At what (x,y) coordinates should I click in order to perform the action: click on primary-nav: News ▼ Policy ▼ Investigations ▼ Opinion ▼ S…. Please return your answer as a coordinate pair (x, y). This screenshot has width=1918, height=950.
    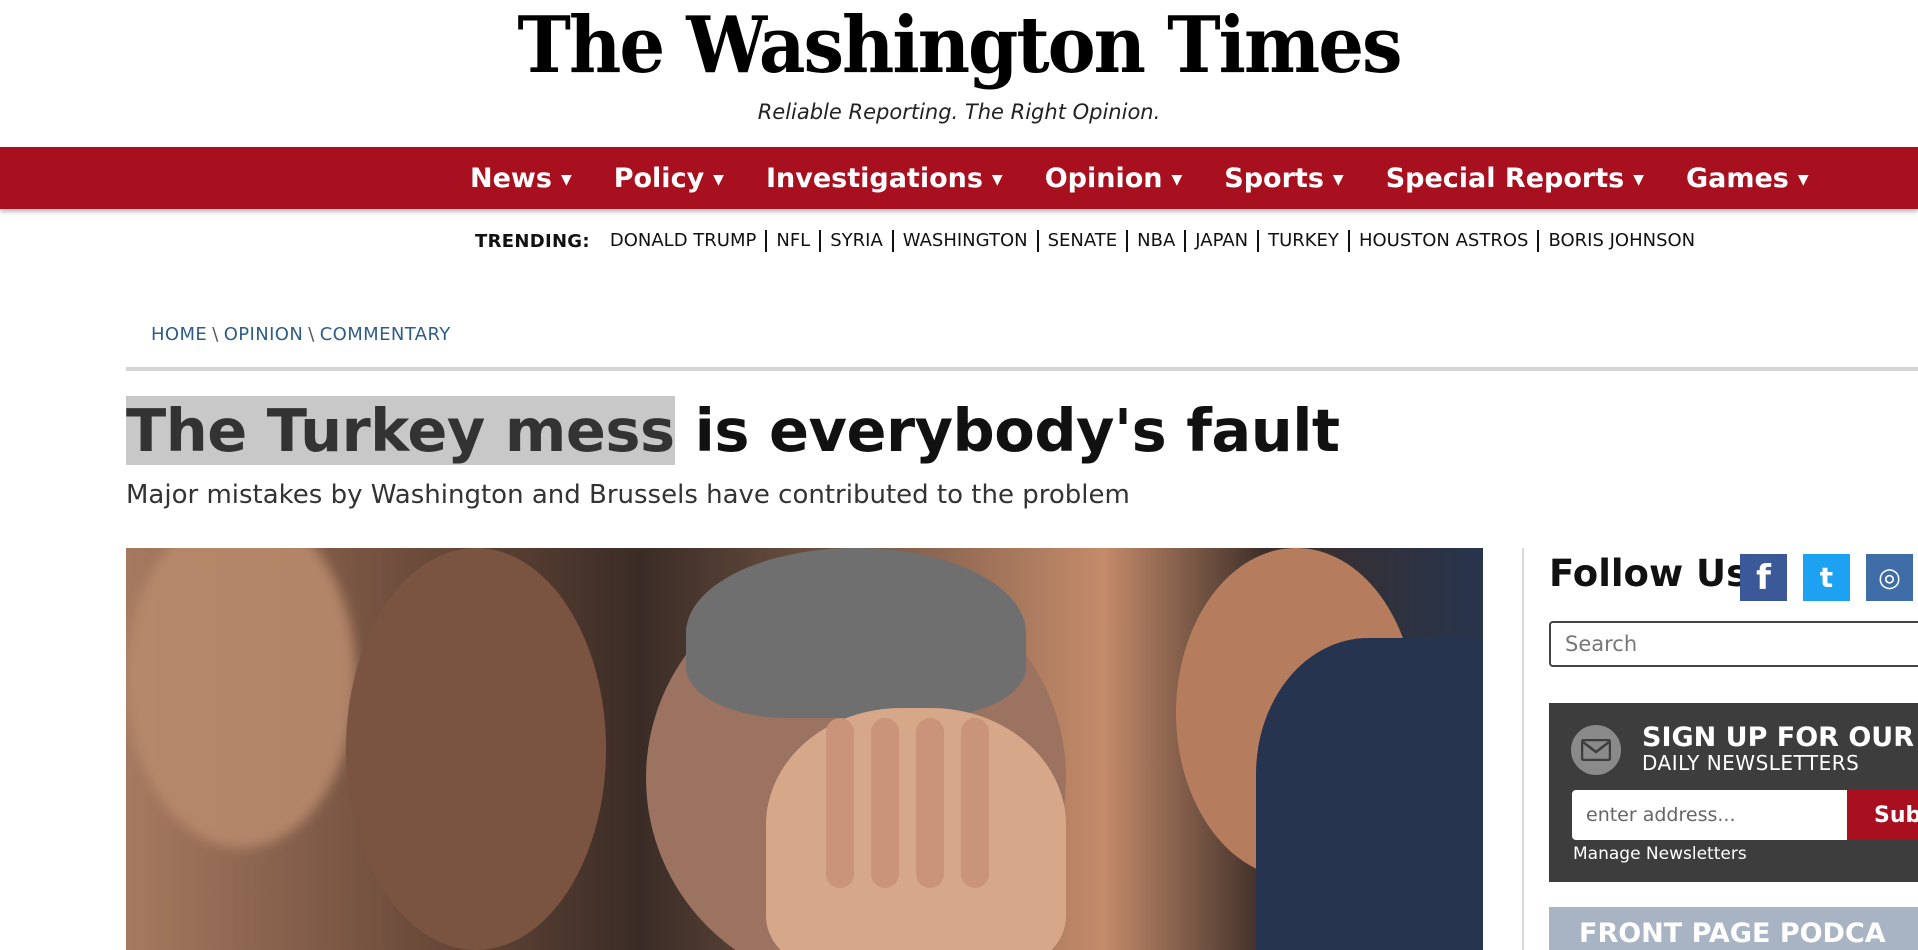
    Looking at the image, I should click on (959, 178).